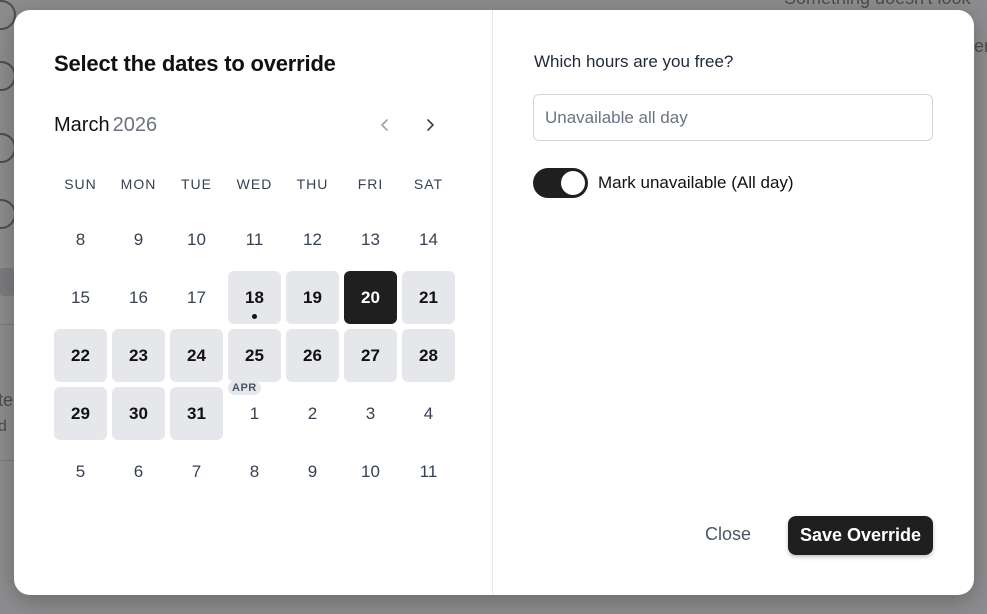 The width and height of the screenshot is (987, 614). I want to click on day-number: 17, so click(196, 297).